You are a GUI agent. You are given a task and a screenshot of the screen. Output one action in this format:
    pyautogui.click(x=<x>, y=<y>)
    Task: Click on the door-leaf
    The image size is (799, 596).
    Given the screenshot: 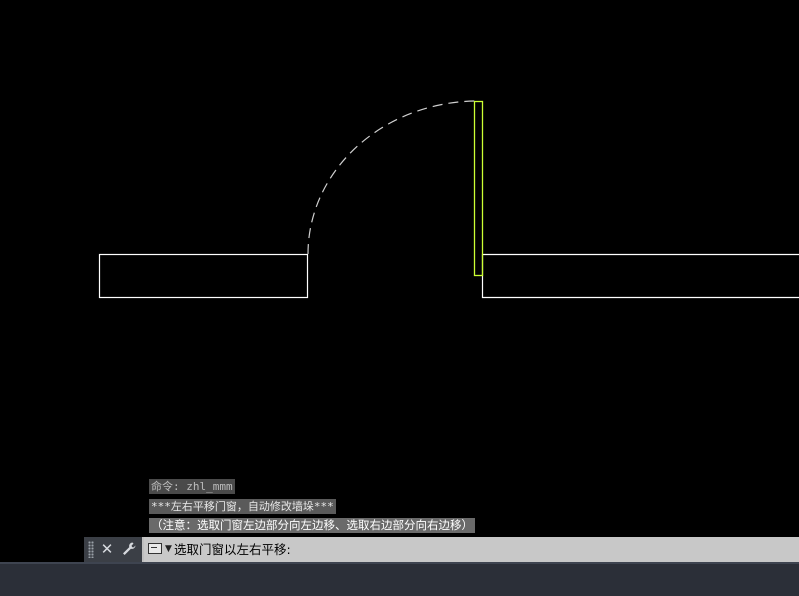 What is the action you would take?
    pyautogui.click(x=478, y=188)
    